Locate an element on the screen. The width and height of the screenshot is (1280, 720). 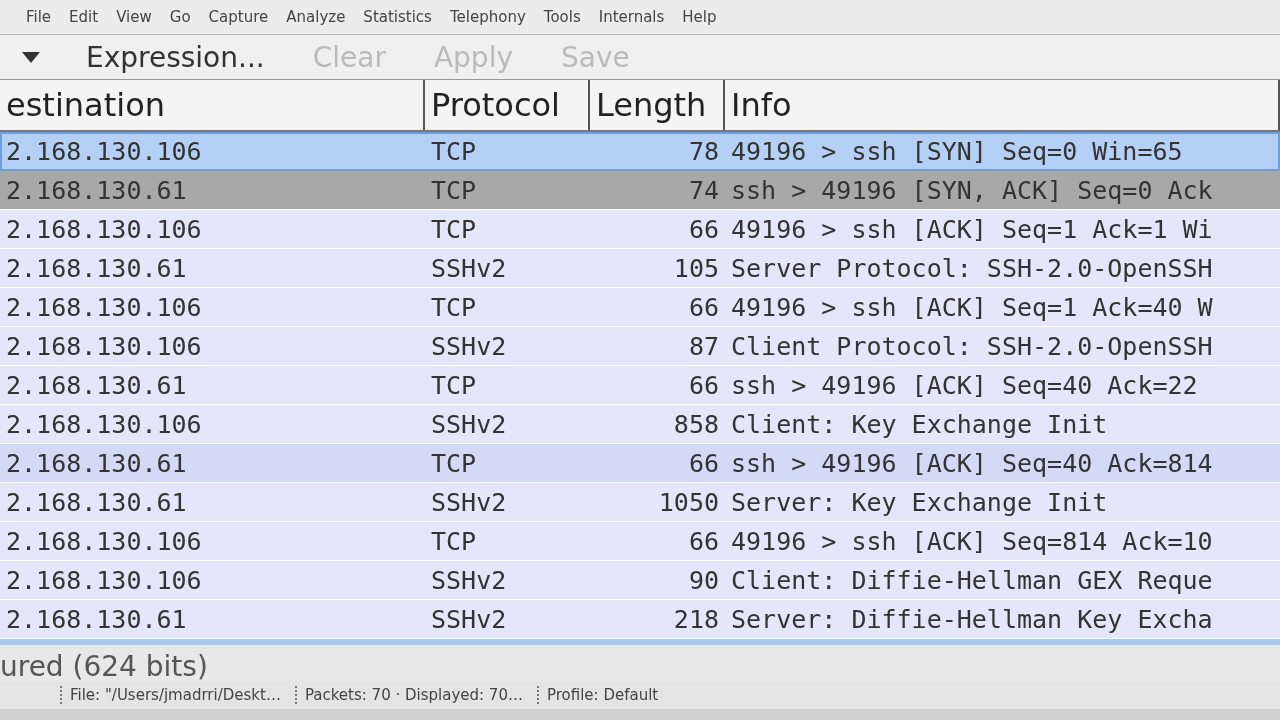
menu-item: Analyze is located at coordinates (316, 17).